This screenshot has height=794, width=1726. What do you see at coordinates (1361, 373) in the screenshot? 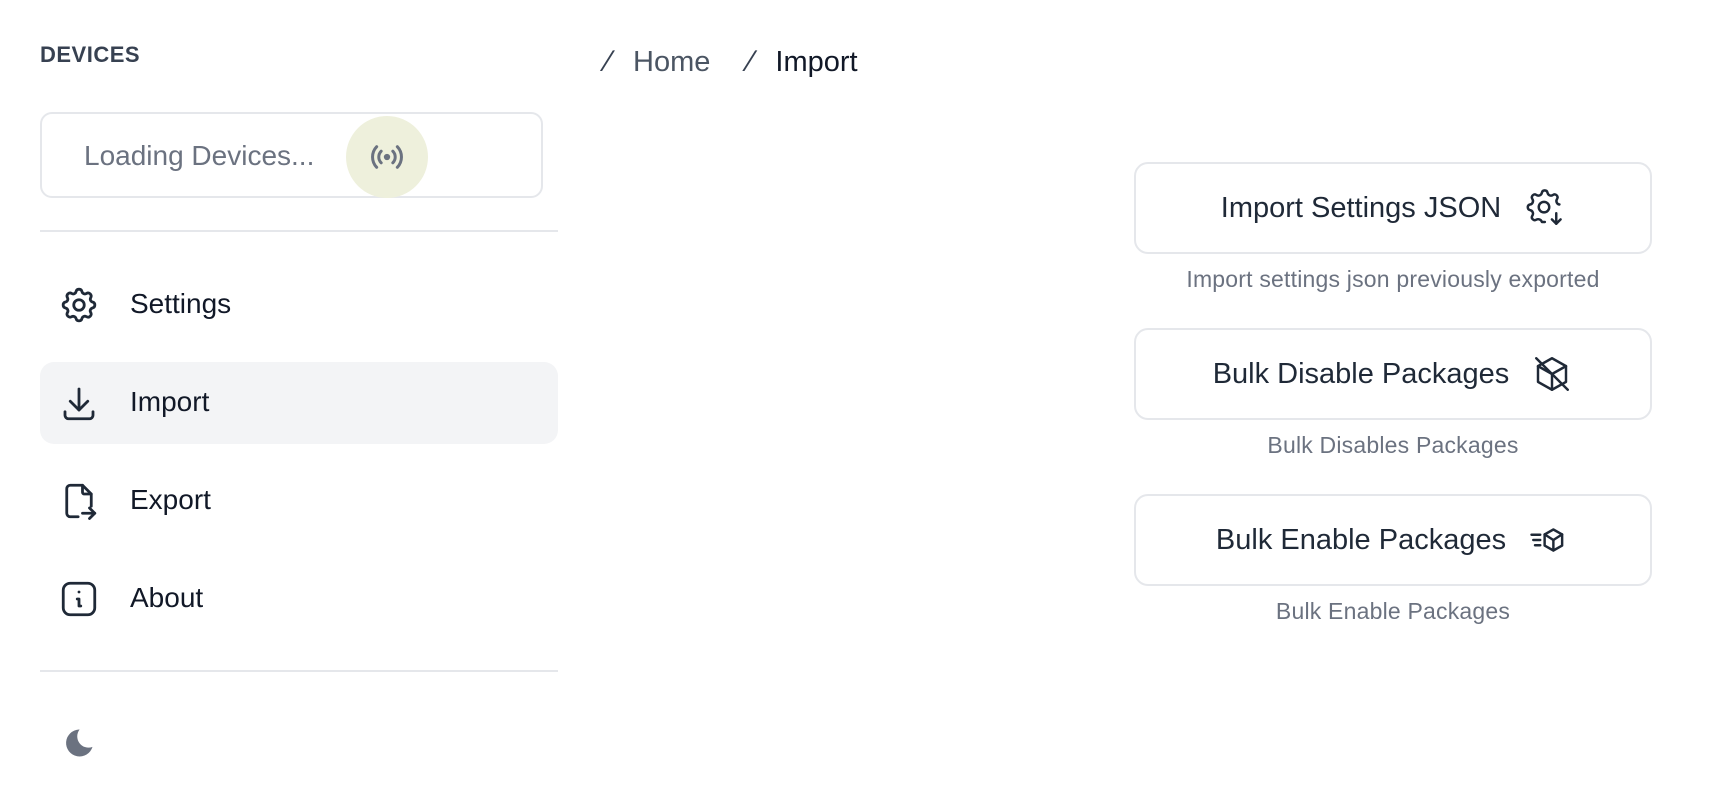
I see `action-label: Bulk Disable Packages` at bounding box center [1361, 373].